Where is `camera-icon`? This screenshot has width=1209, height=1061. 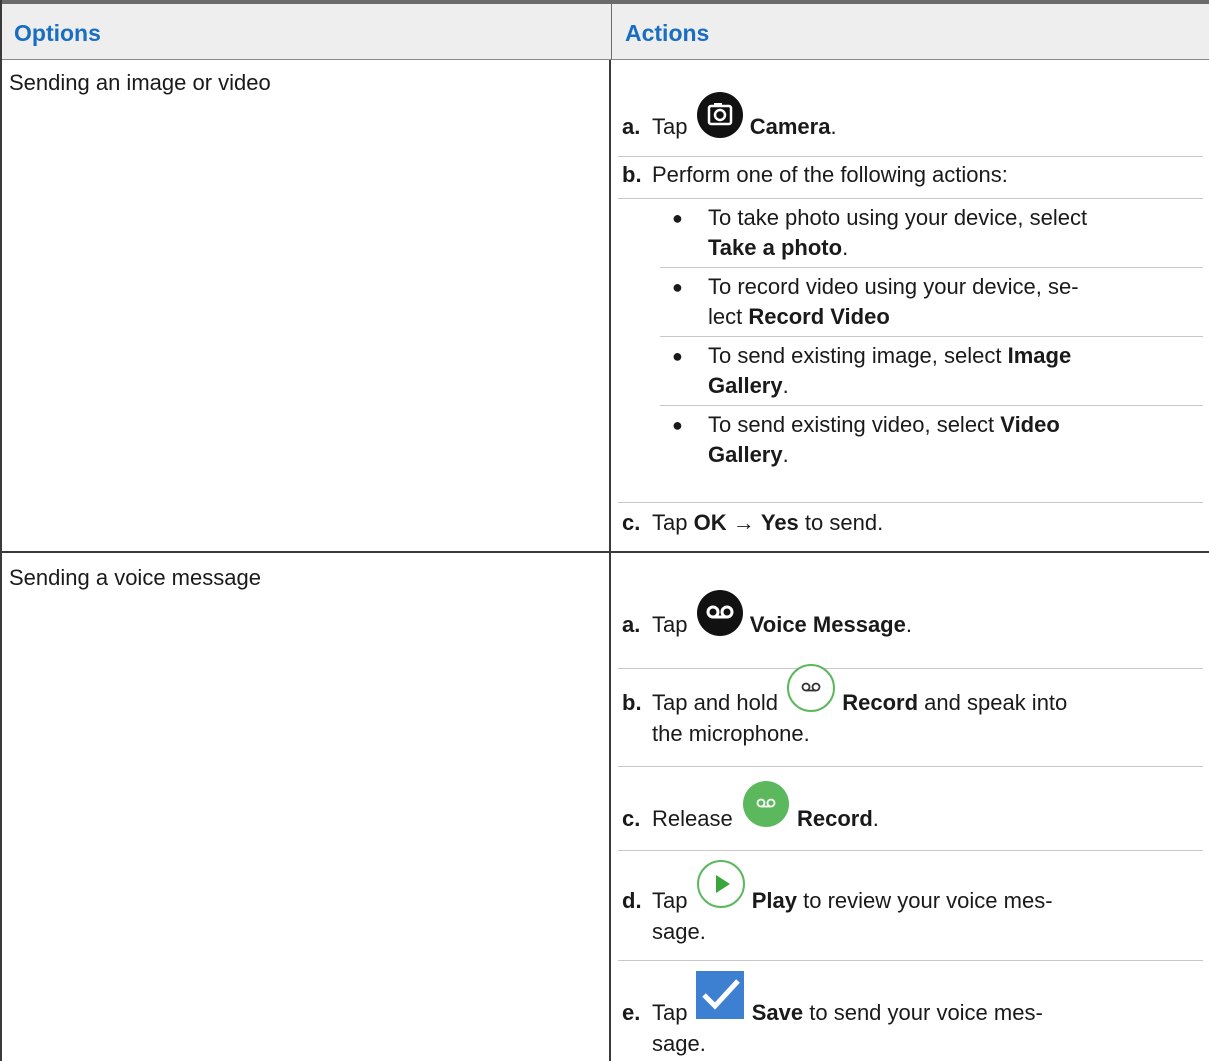 camera-icon is located at coordinates (719, 115).